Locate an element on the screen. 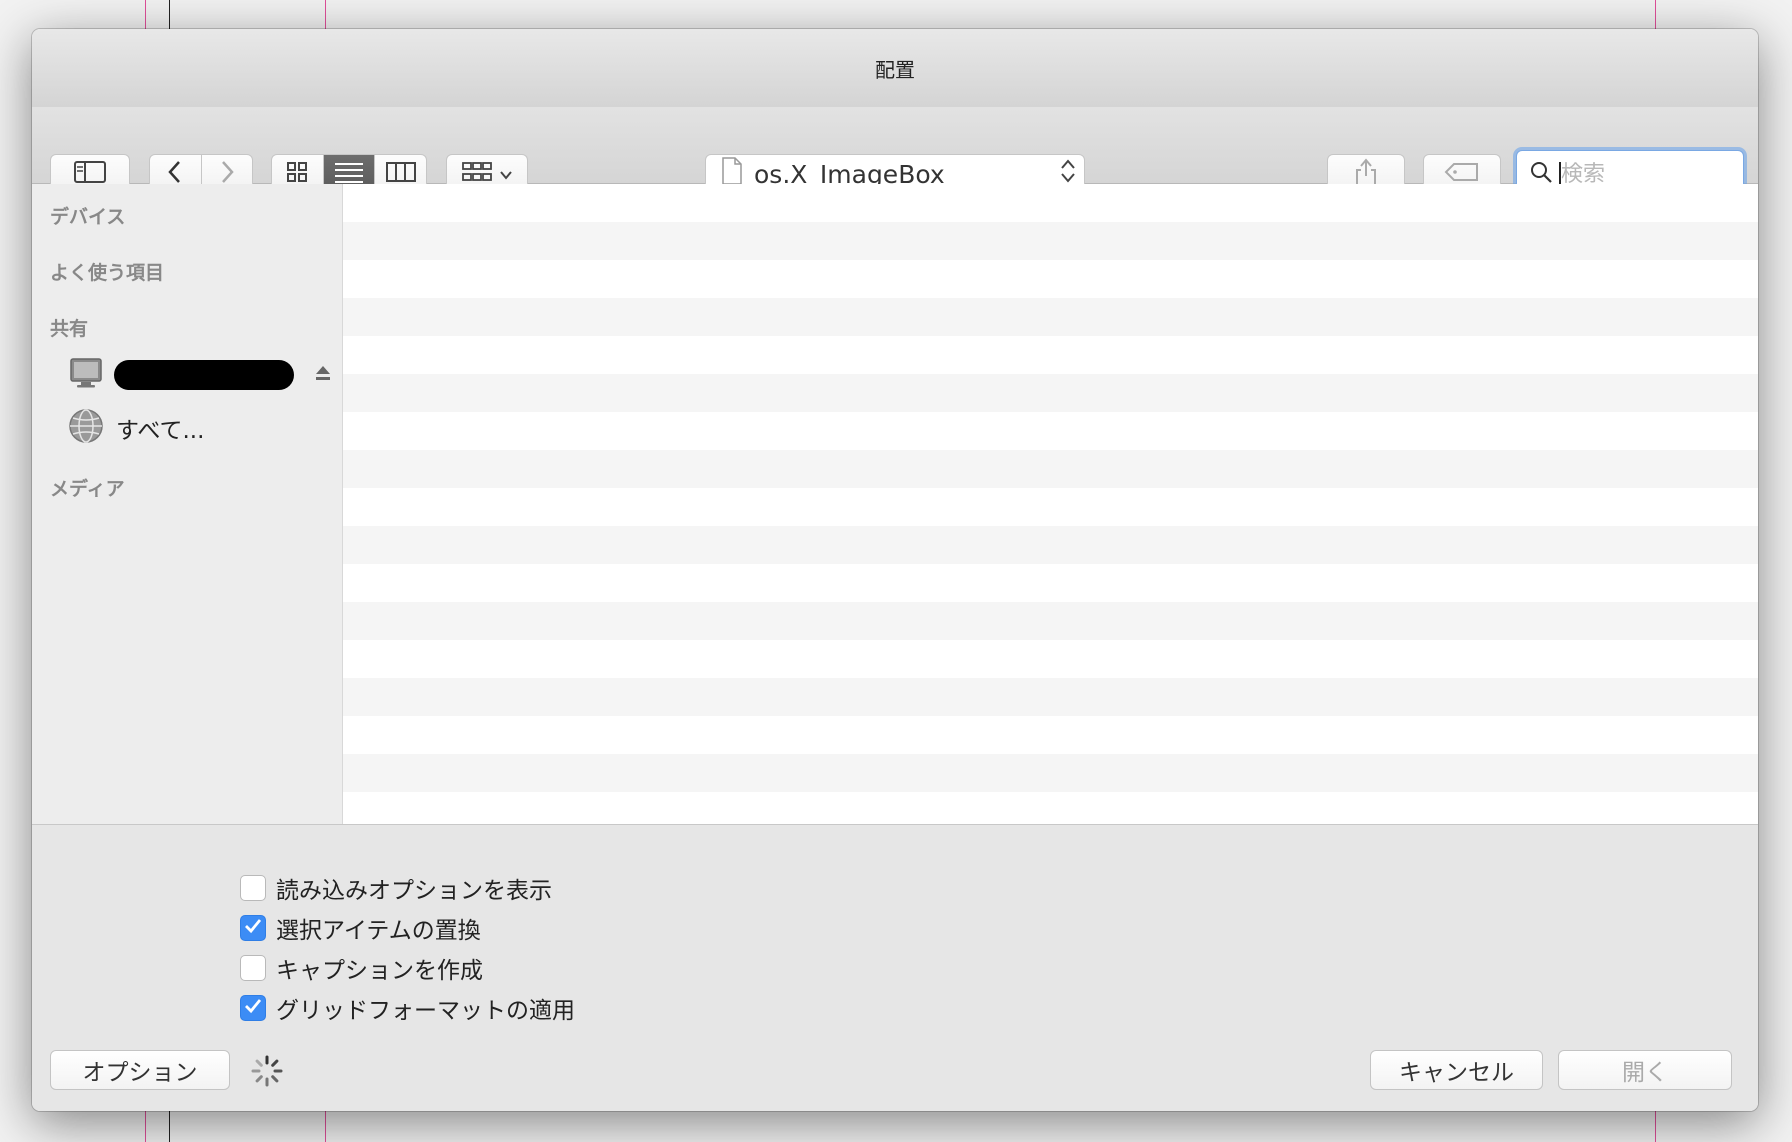  search-input is located at coordinates (1640, 174).